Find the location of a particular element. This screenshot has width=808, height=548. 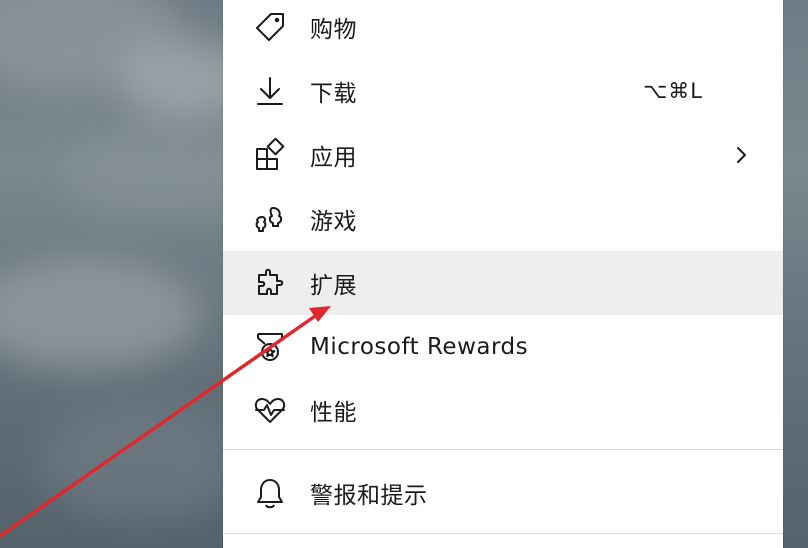

menu-item-alerts-and-tips: 警报和提示 is located at coordinates (503, 493).